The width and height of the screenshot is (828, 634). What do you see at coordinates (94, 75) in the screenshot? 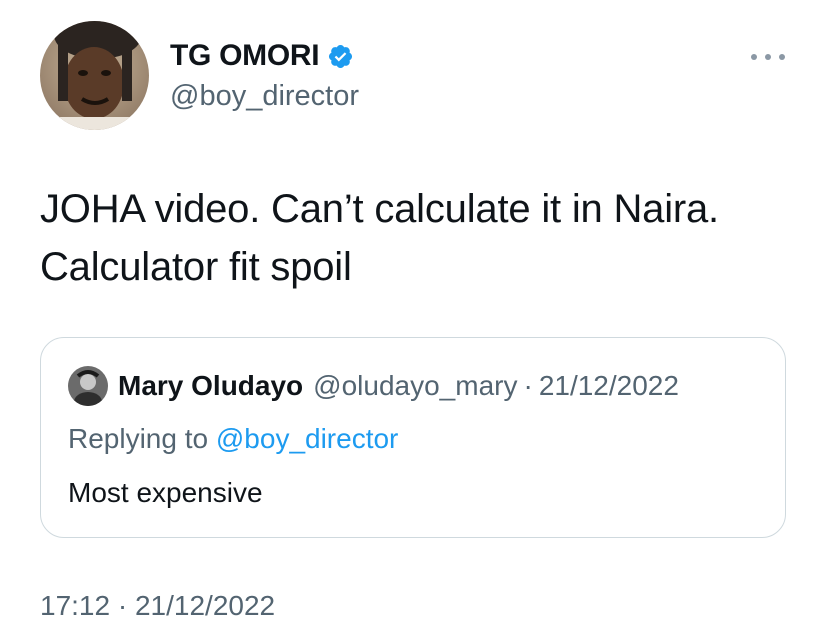
I see `author-avatar` at bounding box center [94, 75].